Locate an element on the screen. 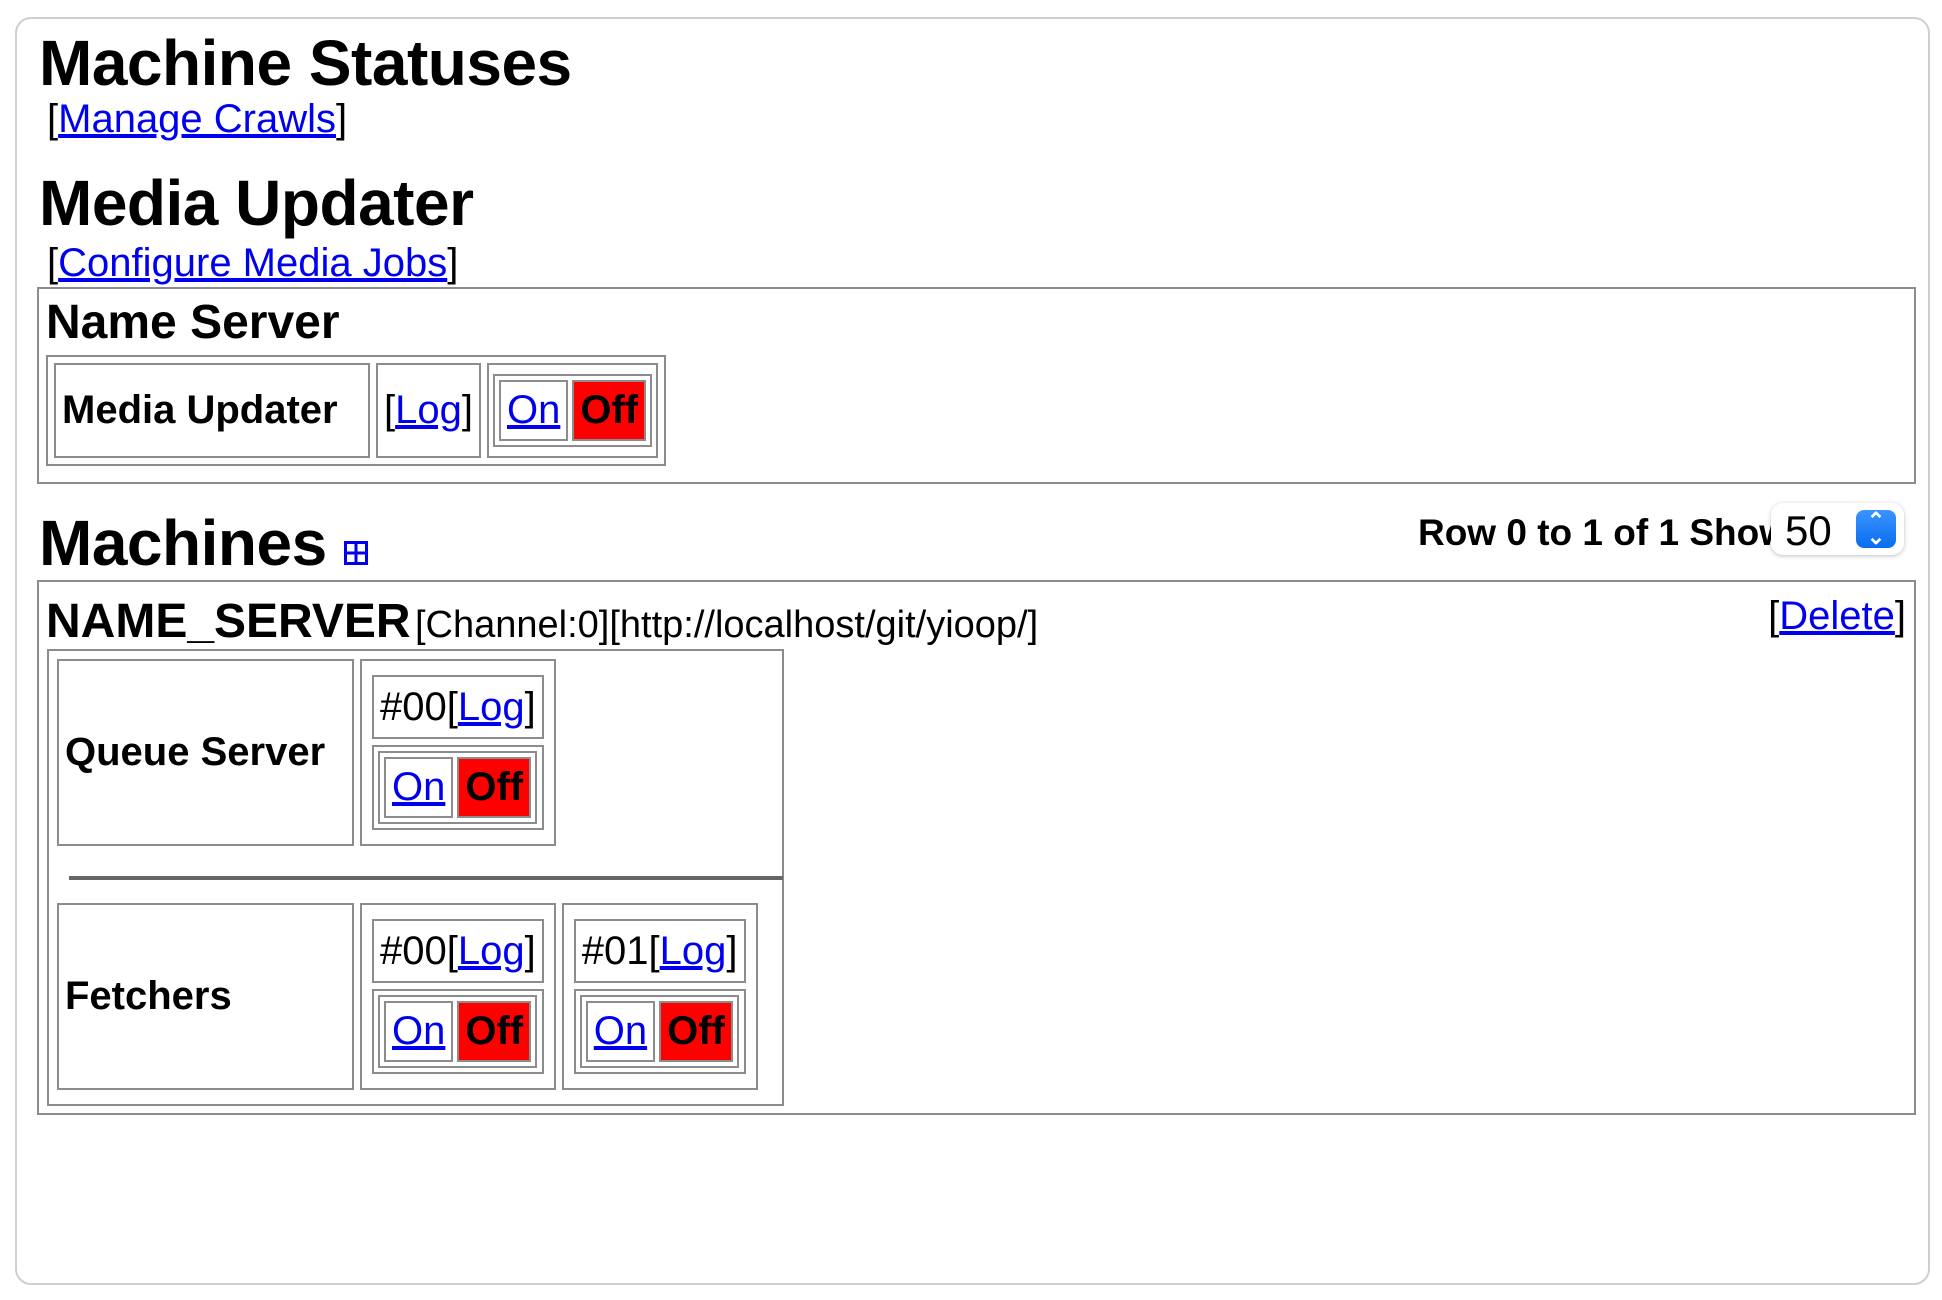 This screenshot has width=1942, height=1300. process-id: #01 is located at coordinates (615, 950).